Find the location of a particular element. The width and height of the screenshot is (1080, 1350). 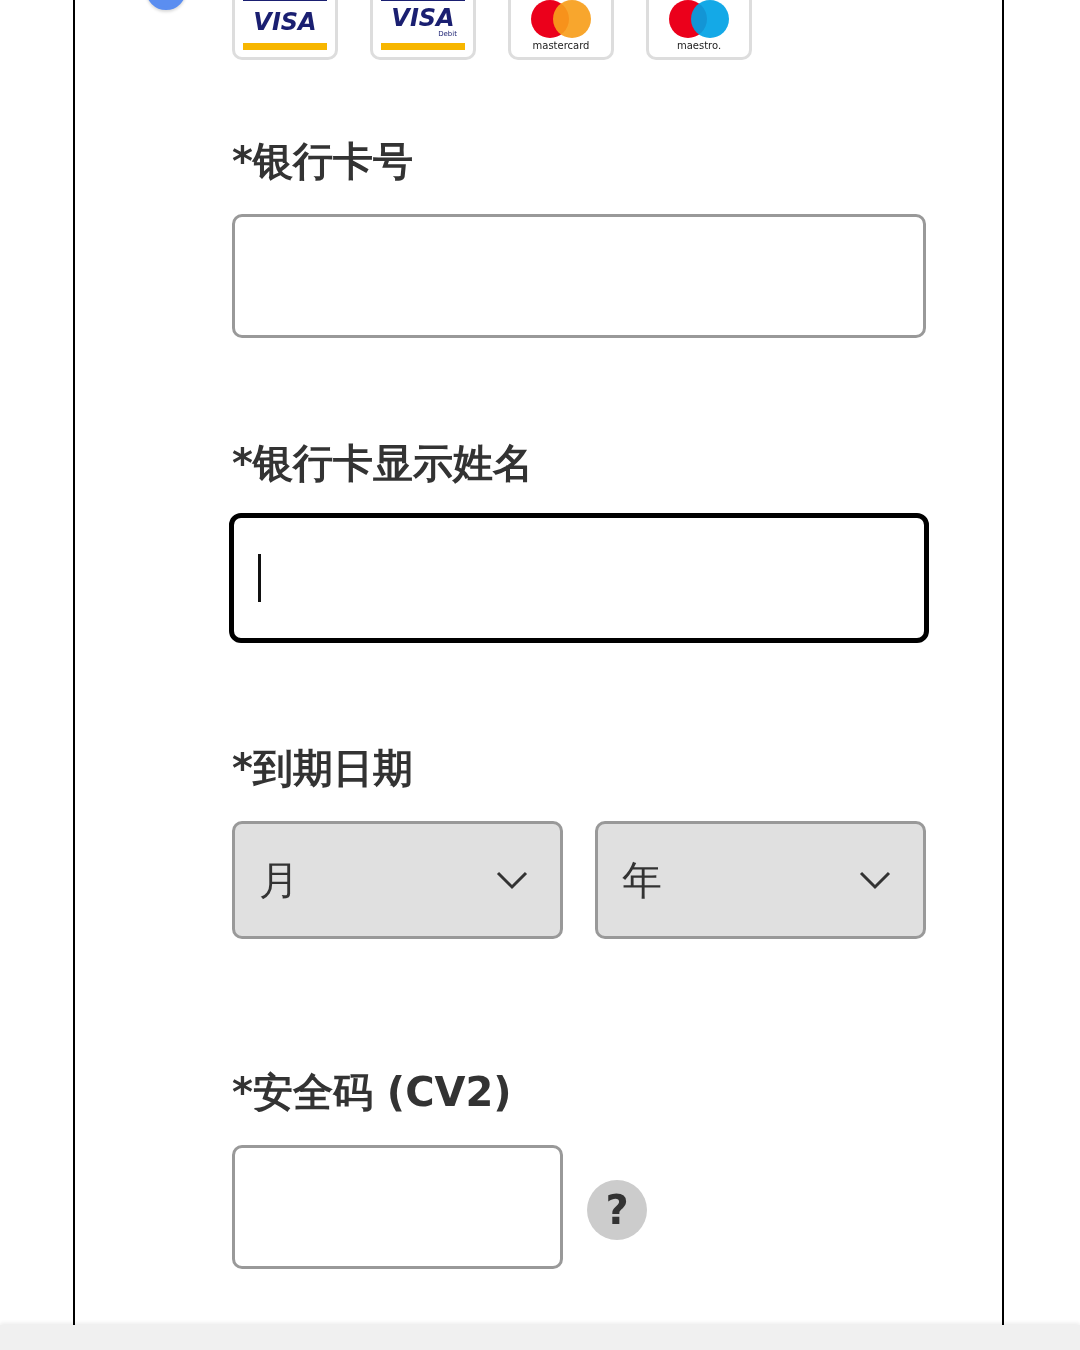

dropdown: 月 is located at coordinates (397, 880).